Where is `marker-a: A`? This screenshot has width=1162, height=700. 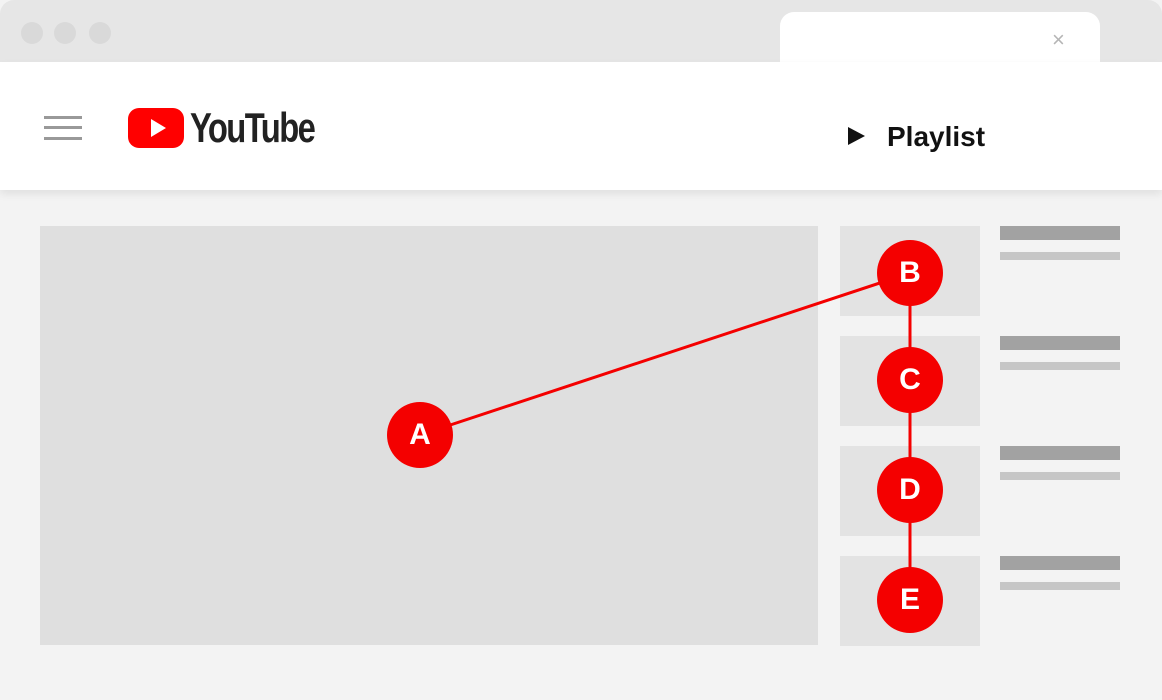 marker-a: A is located at coordinates (420, 434).